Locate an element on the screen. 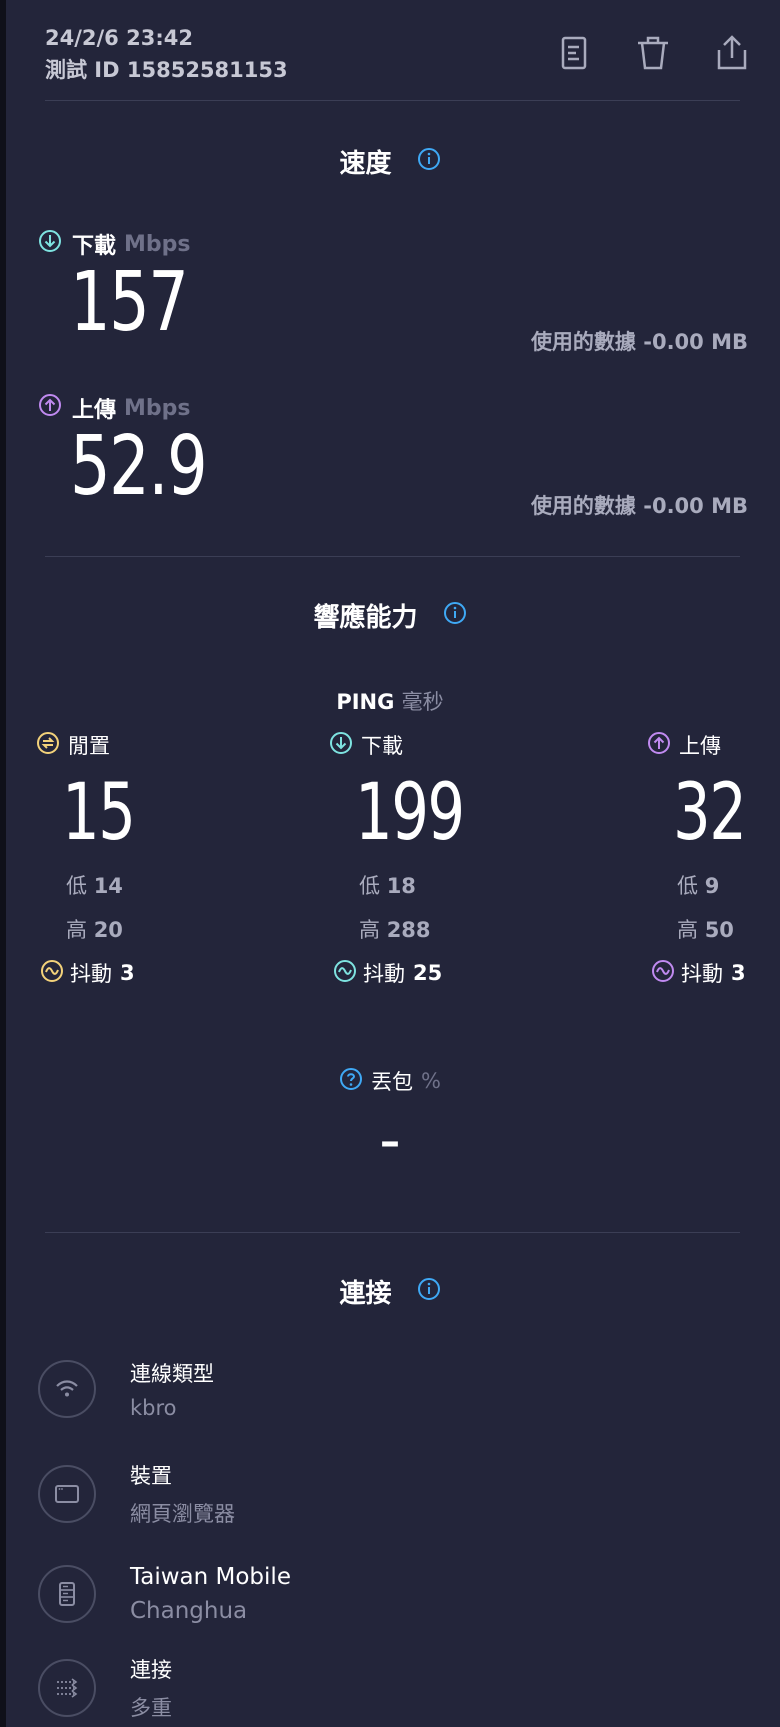  speed-divider is located at coordinates (392, 556).